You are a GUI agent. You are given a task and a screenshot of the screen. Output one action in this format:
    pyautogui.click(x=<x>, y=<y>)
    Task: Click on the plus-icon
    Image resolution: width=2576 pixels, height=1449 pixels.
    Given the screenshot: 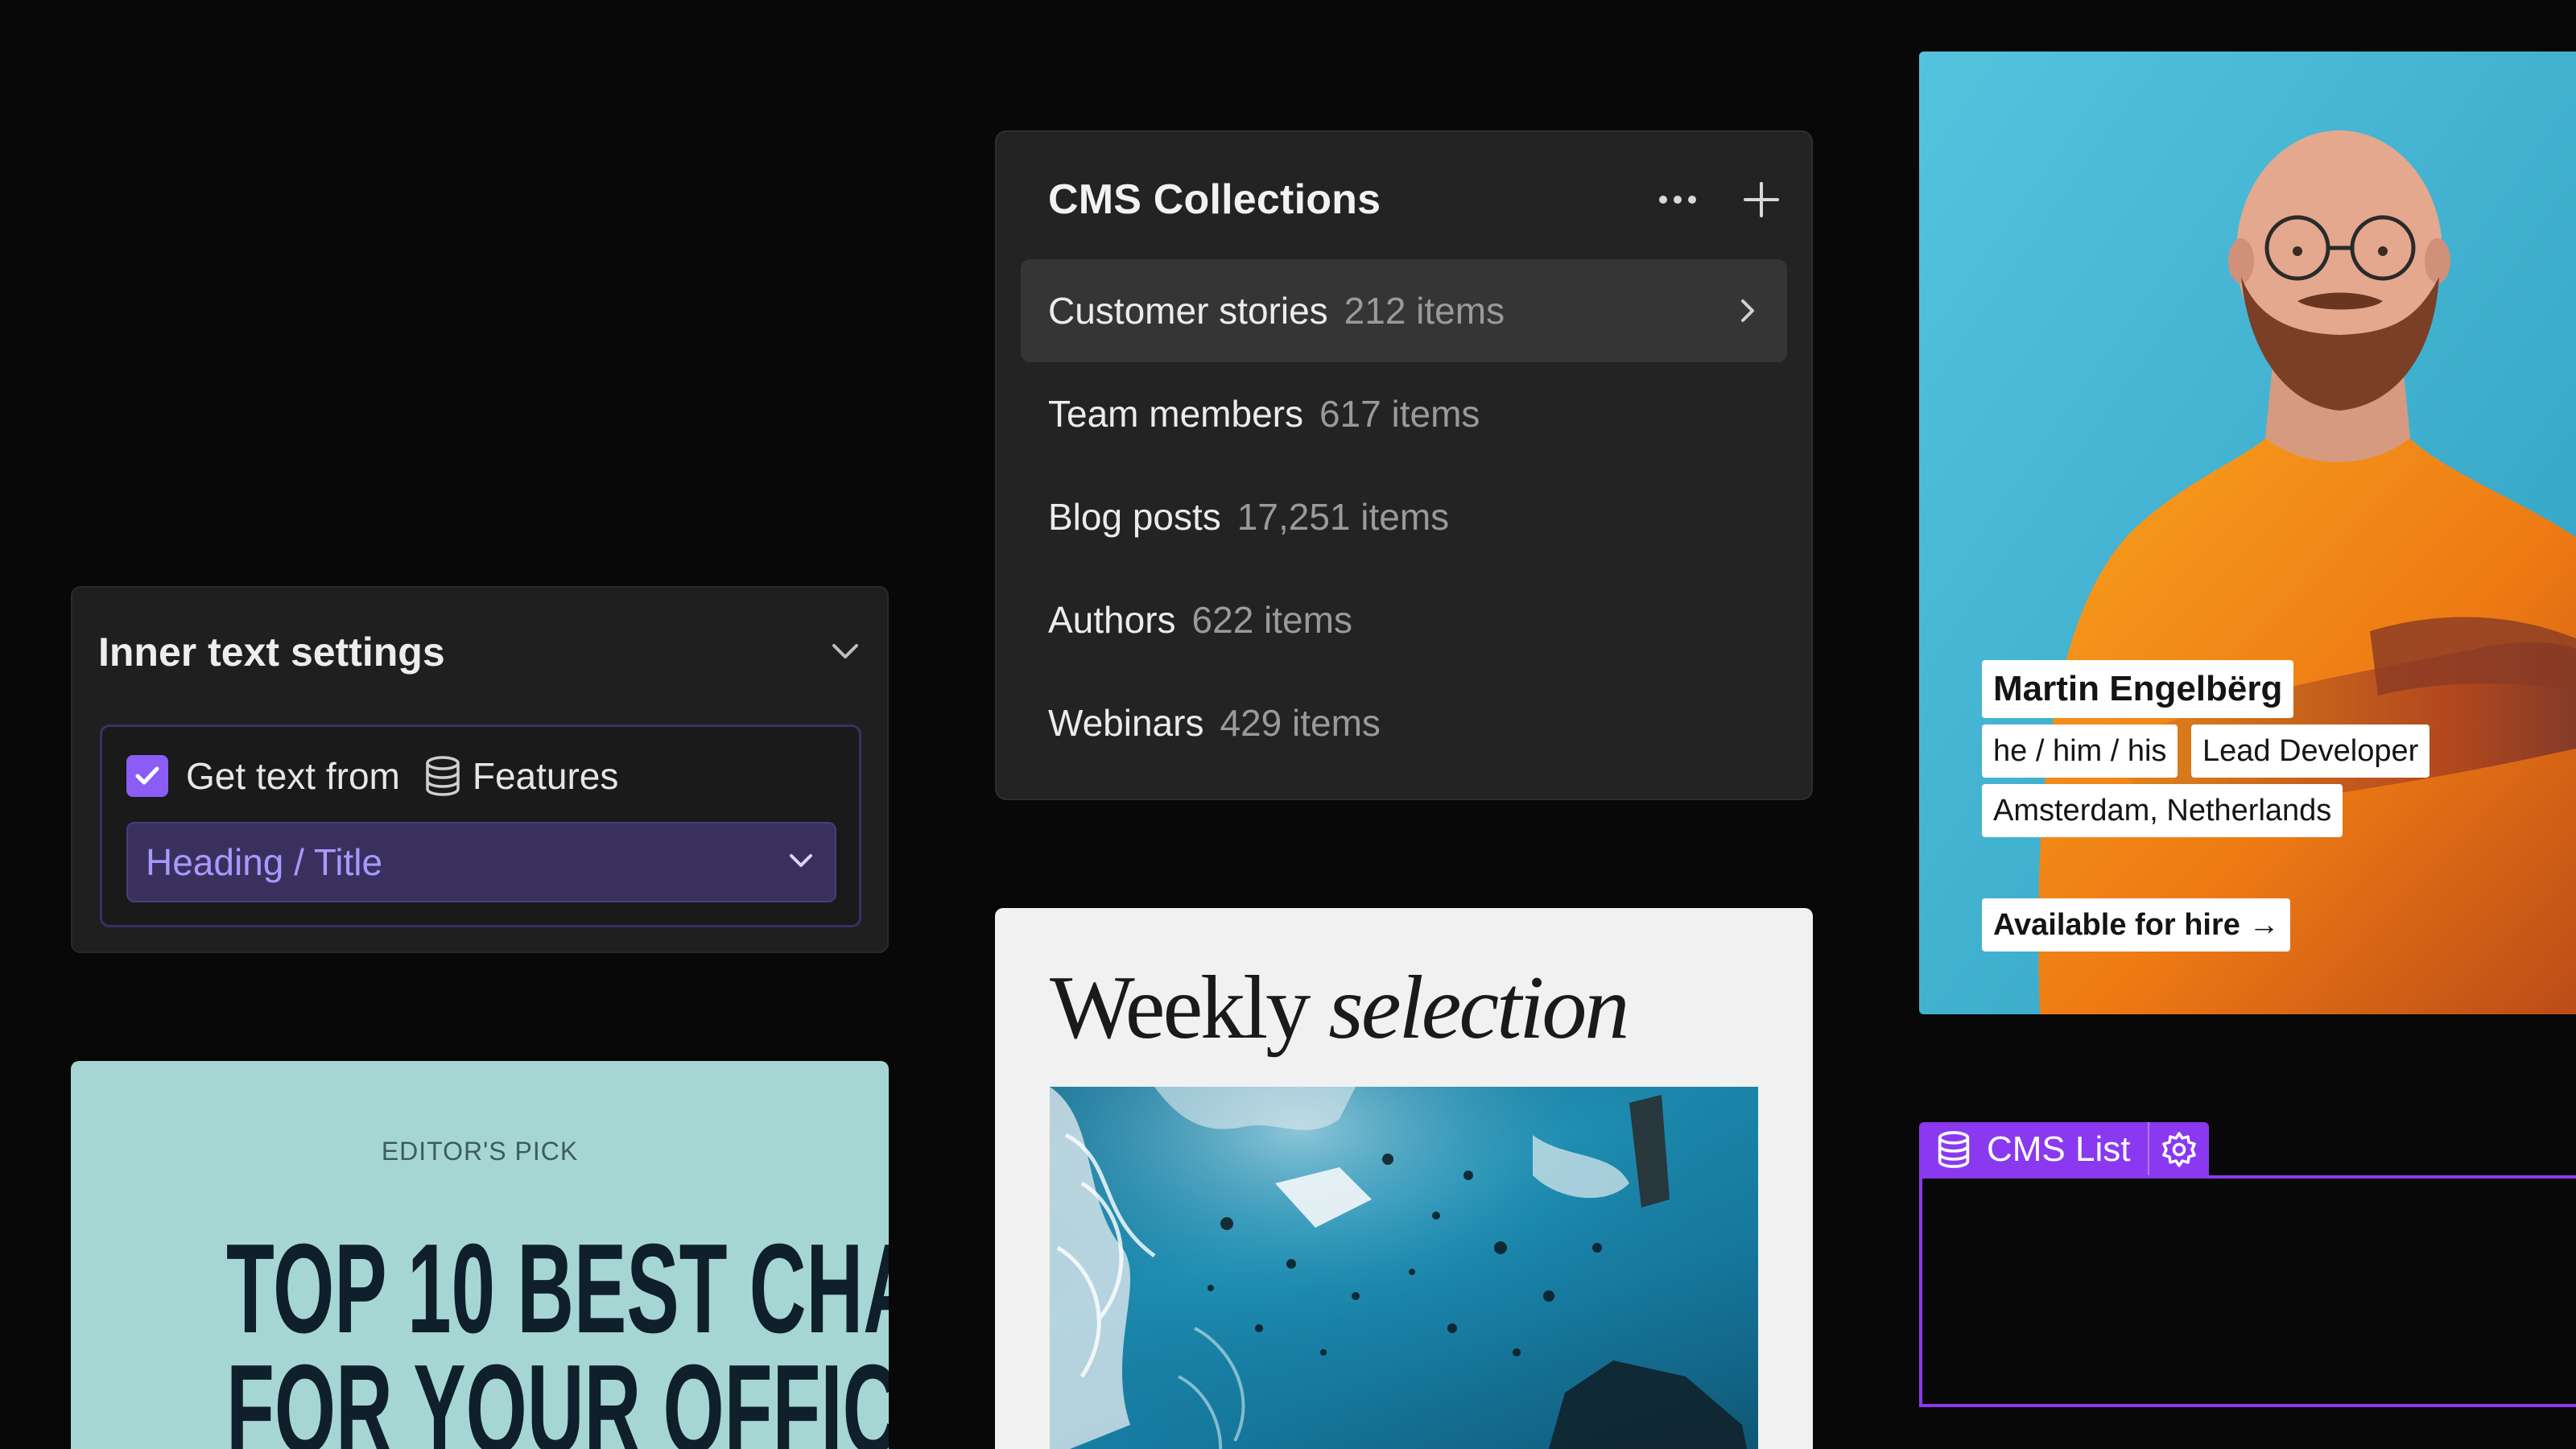 What is the action you would take?
    pyautogui.click(x=1762, y=199)
    